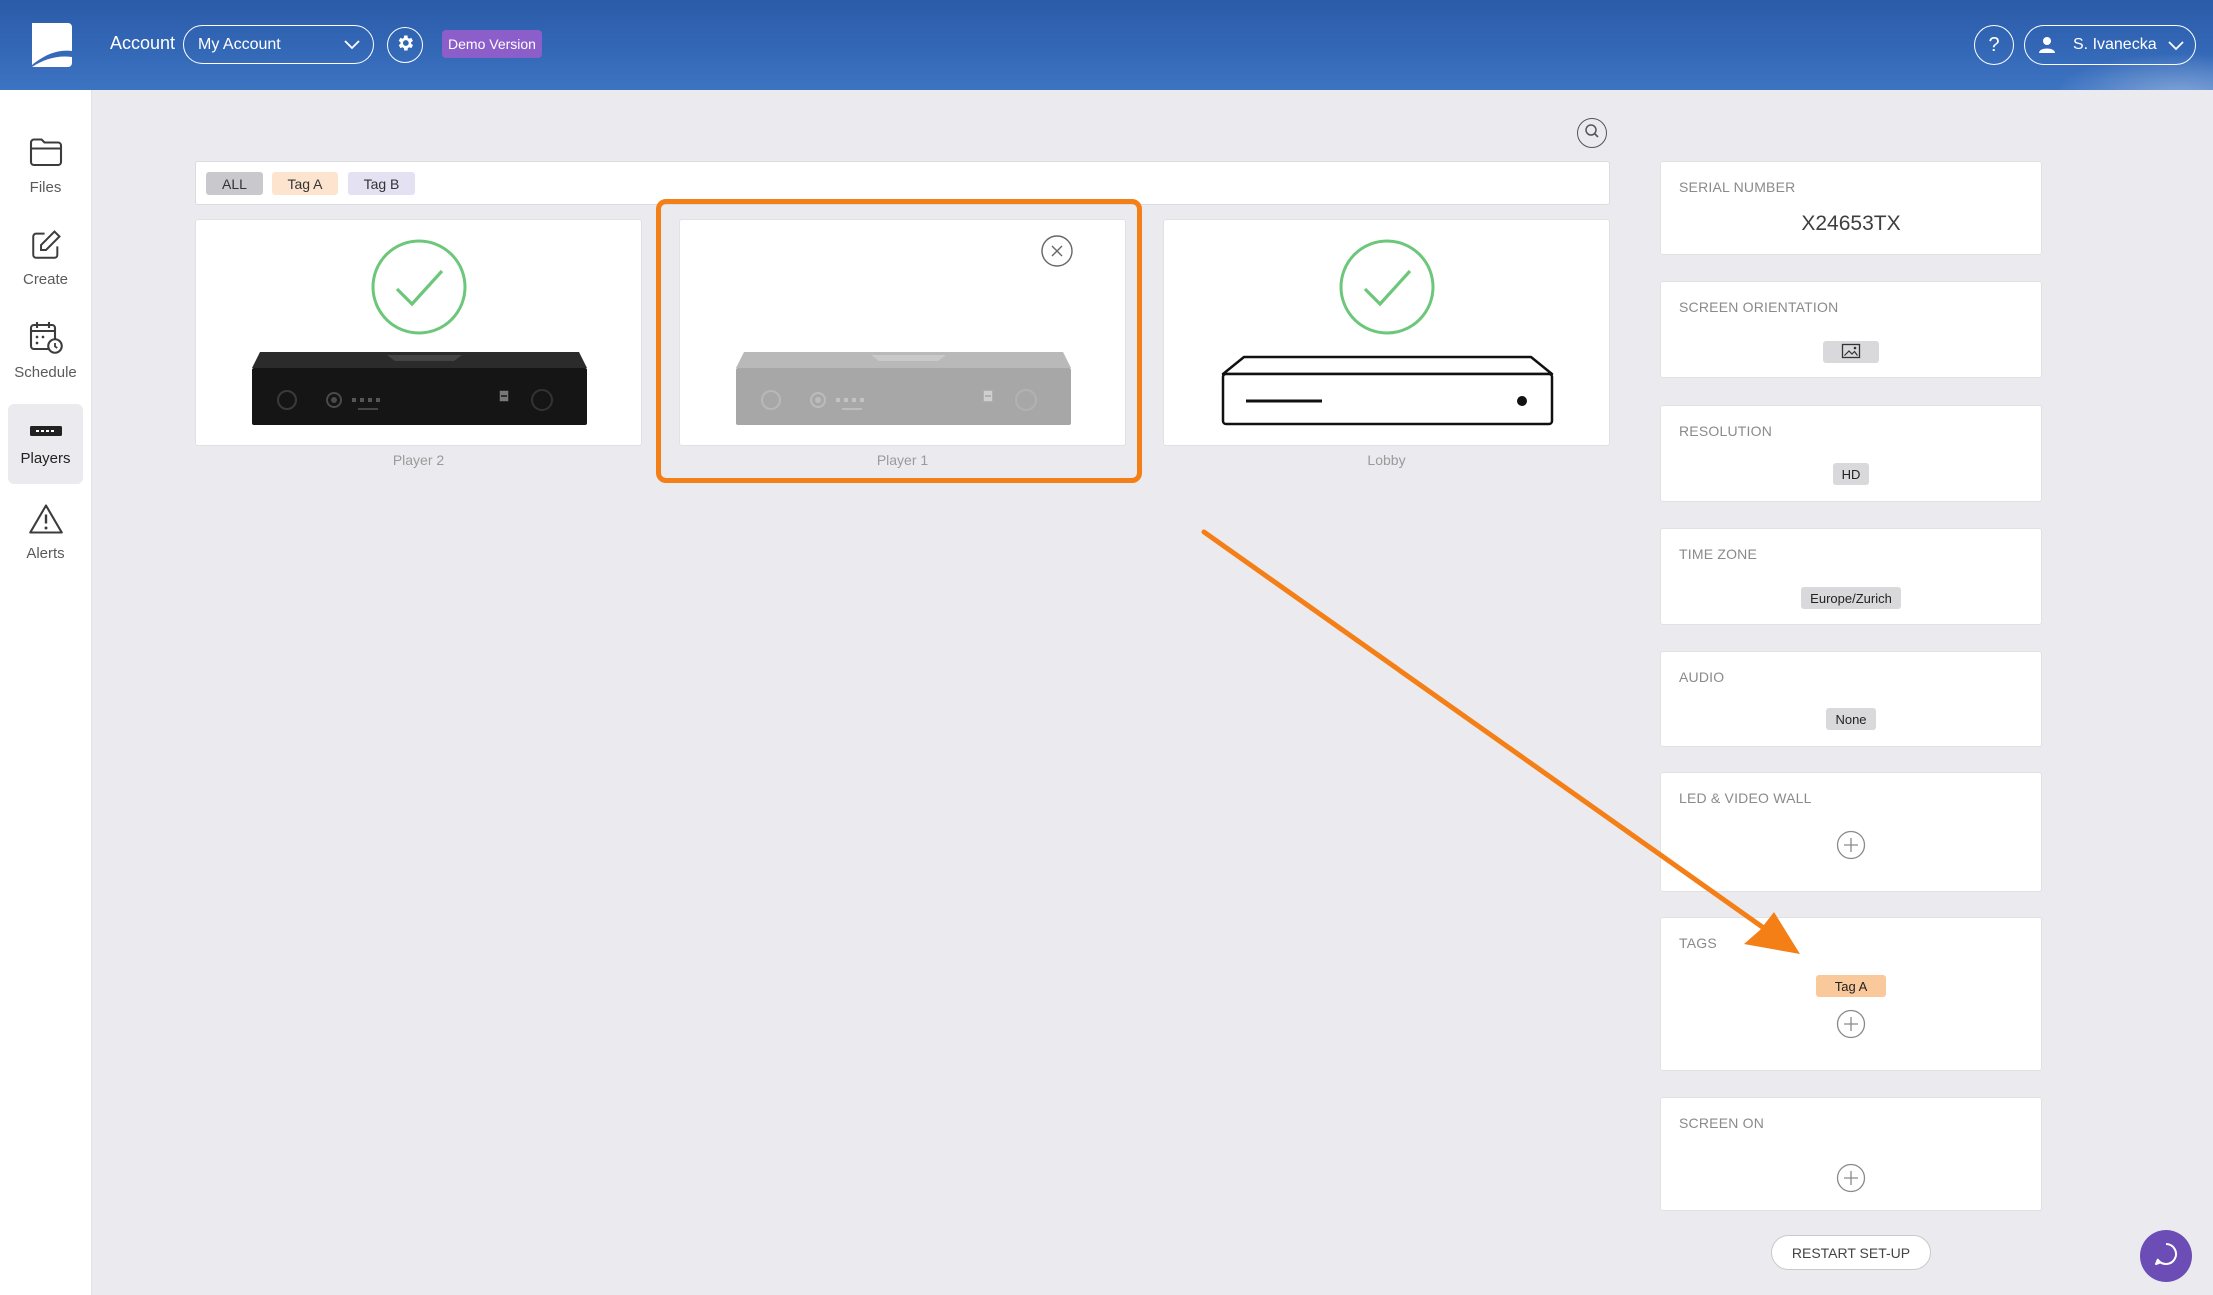 This screenshot has width=2213, height=1295. I want to click on player-card-lobby, so click(1386, 332).